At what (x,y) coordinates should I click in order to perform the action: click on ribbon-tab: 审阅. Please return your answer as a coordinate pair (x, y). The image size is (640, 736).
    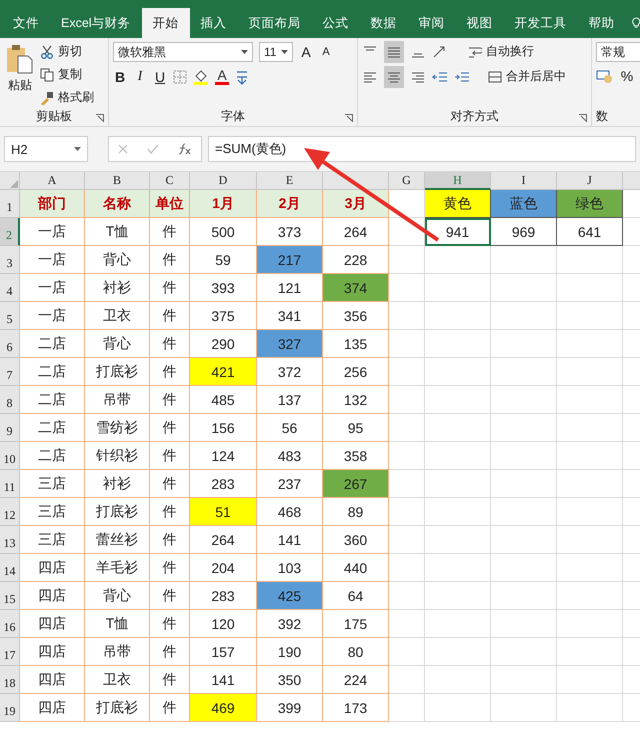
    Looking at the image, I should click on (432, 23).